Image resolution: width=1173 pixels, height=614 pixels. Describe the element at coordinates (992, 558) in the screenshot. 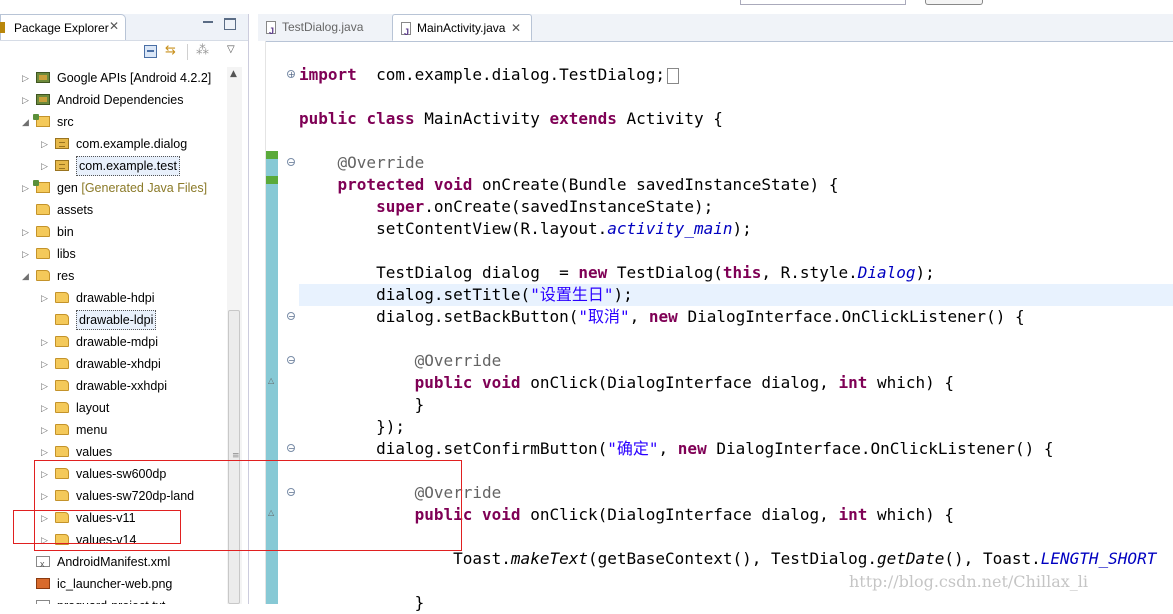

I see `code-token: (), Toast.` at that location.